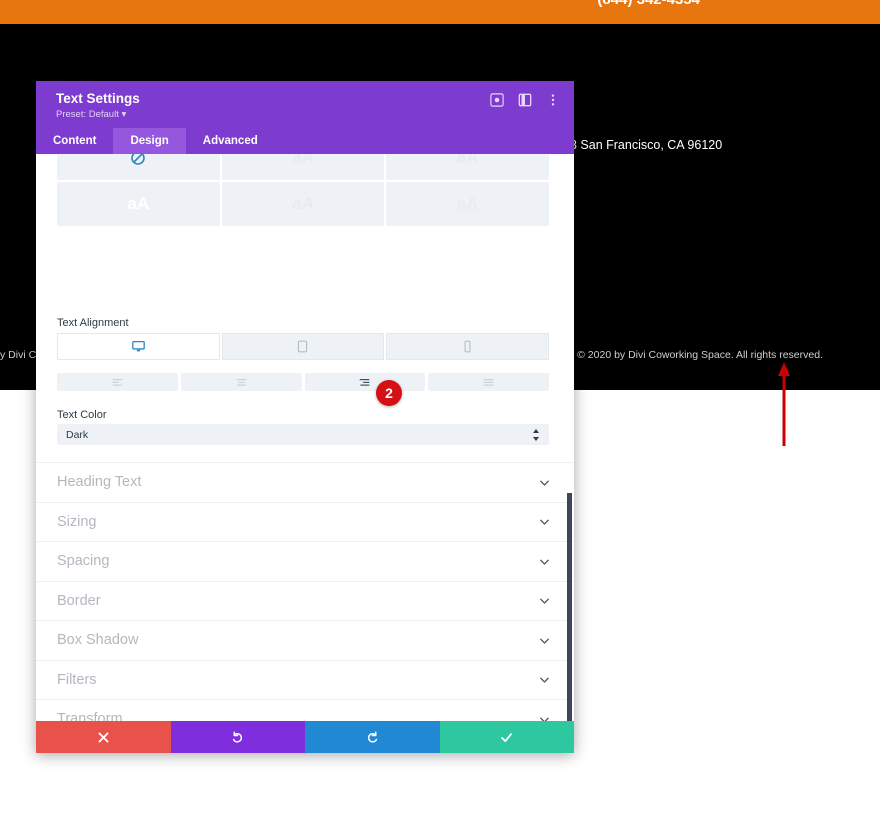 This screenshot has height=828, width=880. I want to click on device-tablet-tab, so click(303, 346).